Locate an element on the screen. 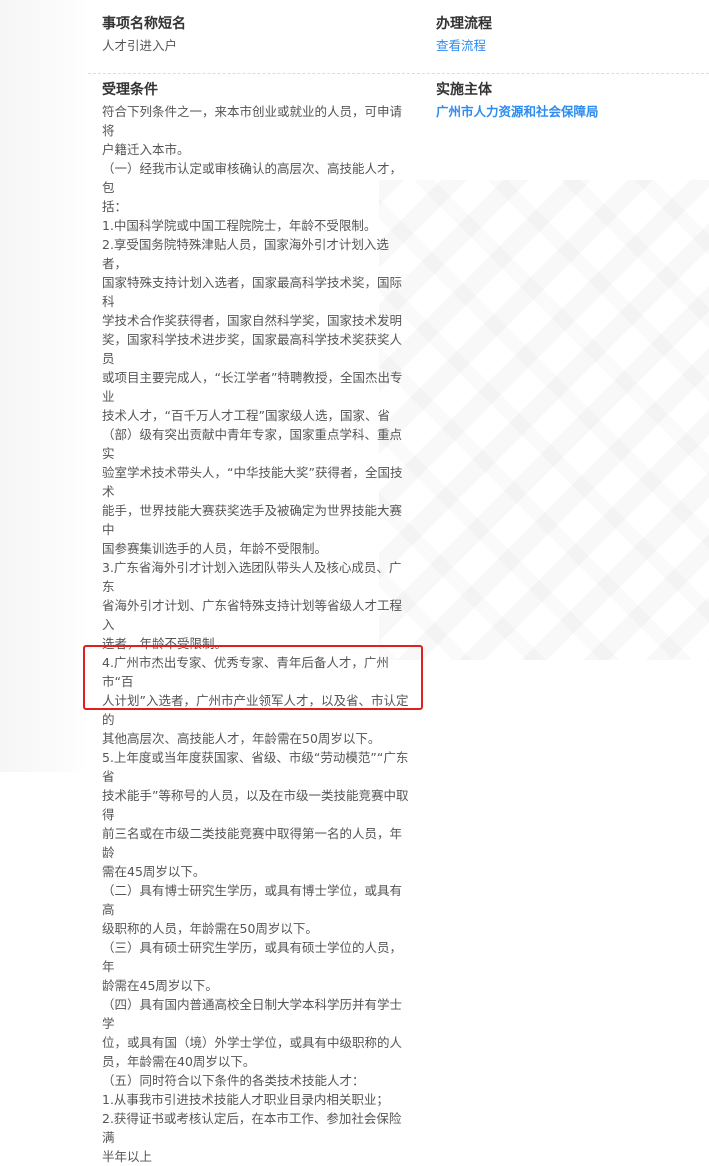 Image resolution: width=709 pixels, height=1166 pixels. condition-line: 1.中国科学院或中国工程院院士，年龄不受限制。 is located at coordinates (239, 225).